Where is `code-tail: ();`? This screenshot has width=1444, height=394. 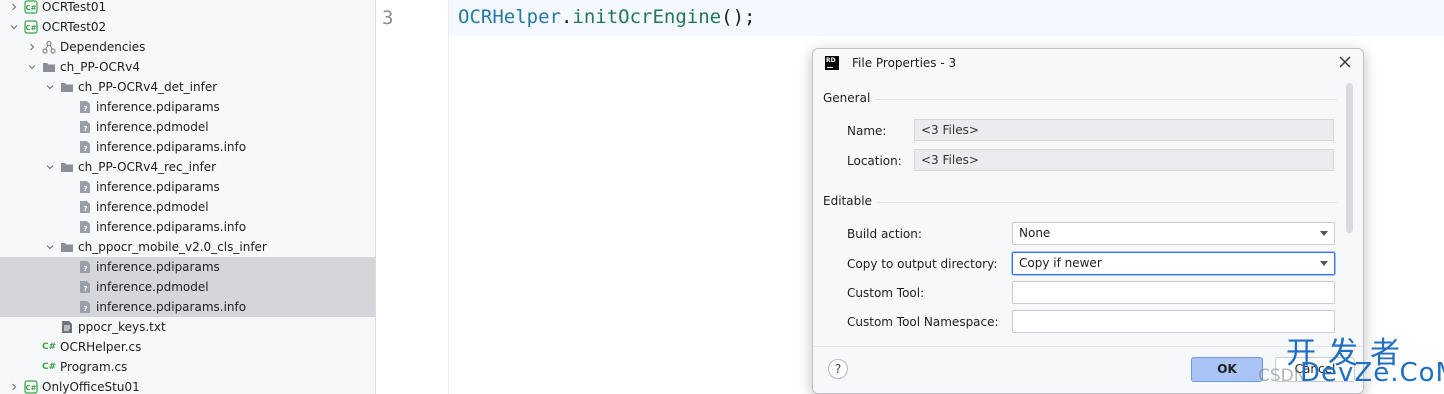 code-tail: (); is located at coordinates (738, 17).